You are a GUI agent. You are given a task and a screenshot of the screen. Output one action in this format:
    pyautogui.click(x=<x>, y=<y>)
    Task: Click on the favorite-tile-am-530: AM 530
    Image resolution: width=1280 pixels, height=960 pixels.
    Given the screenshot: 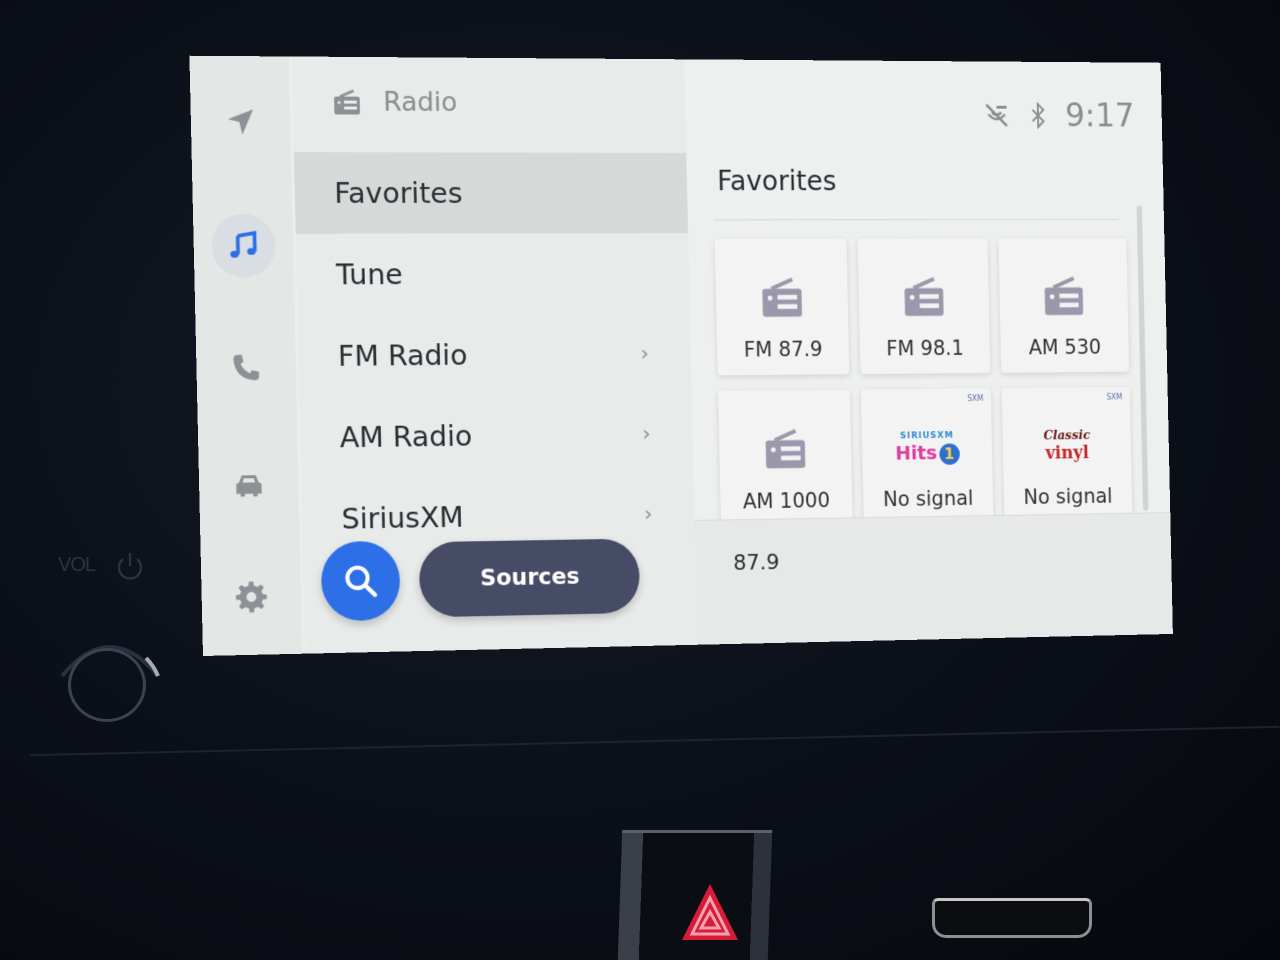 What is the action you would take?
    pyautogui.click(x=1064, y=305)
    